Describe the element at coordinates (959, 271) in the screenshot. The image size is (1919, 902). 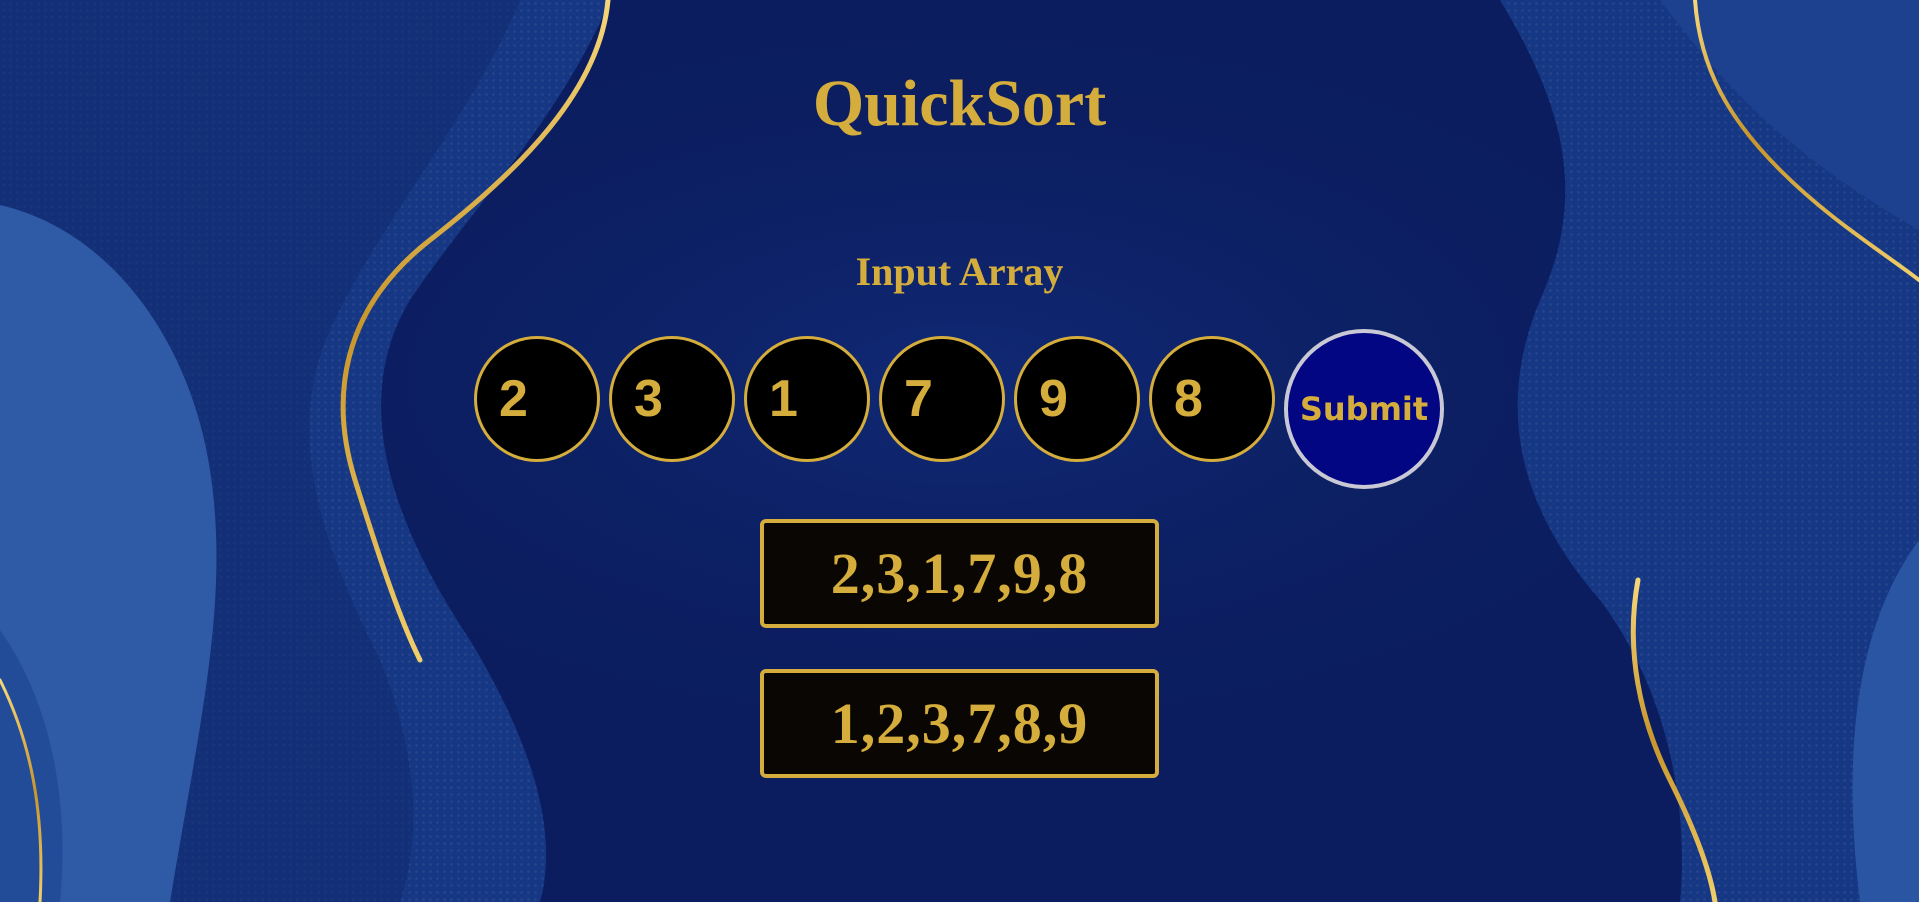
I see `input-array-label: Input Array` at that location.